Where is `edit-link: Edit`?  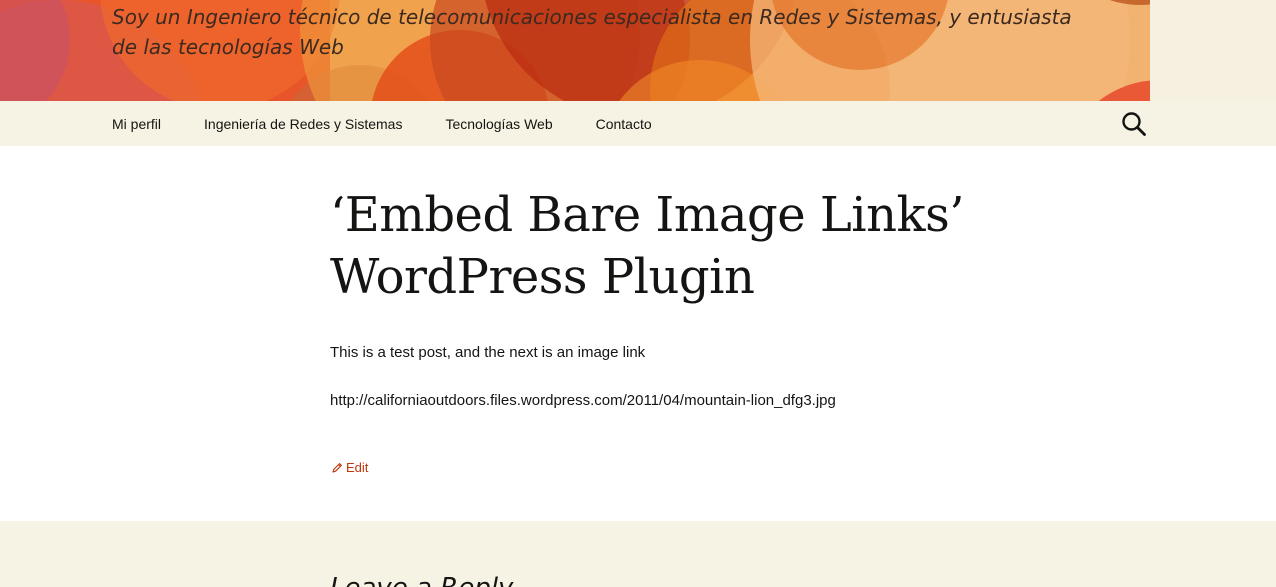 edit-link: Edit is located at coordinates (350, 467).